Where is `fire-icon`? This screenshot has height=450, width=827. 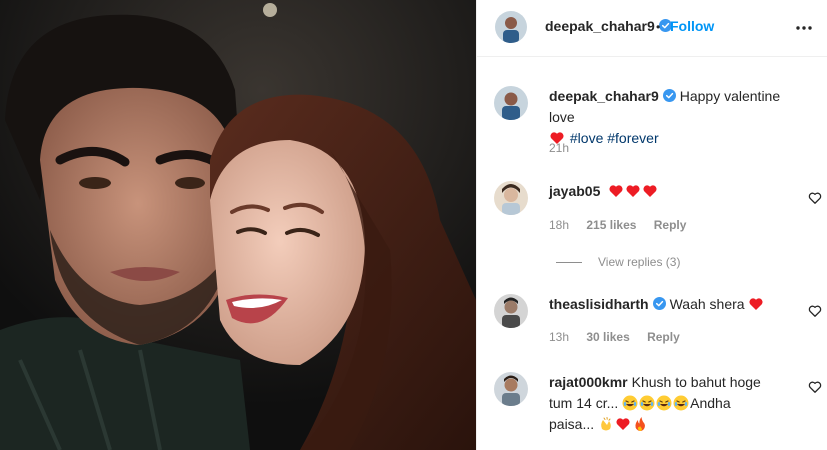 fire-icon is located at coordinates (640, 424).